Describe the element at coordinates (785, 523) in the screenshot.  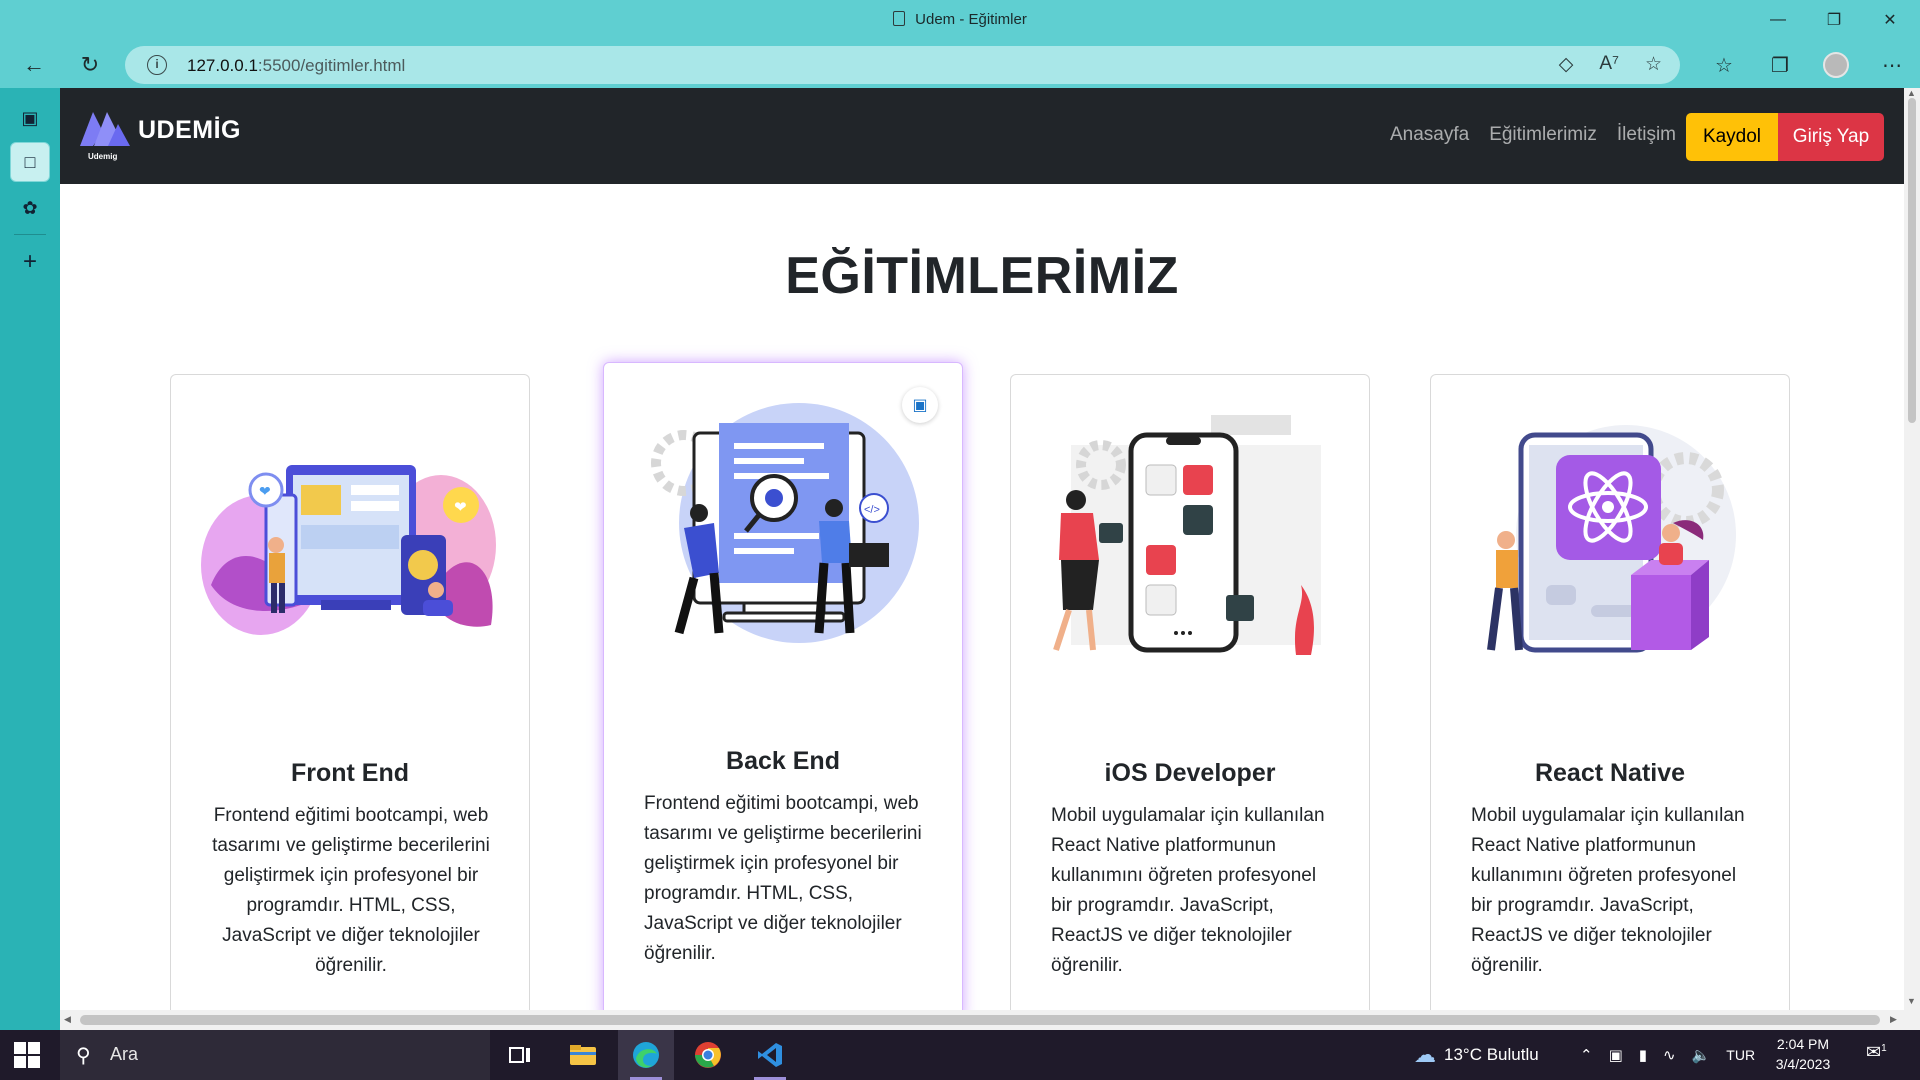
I see `backend-illustration: </>` at that location.